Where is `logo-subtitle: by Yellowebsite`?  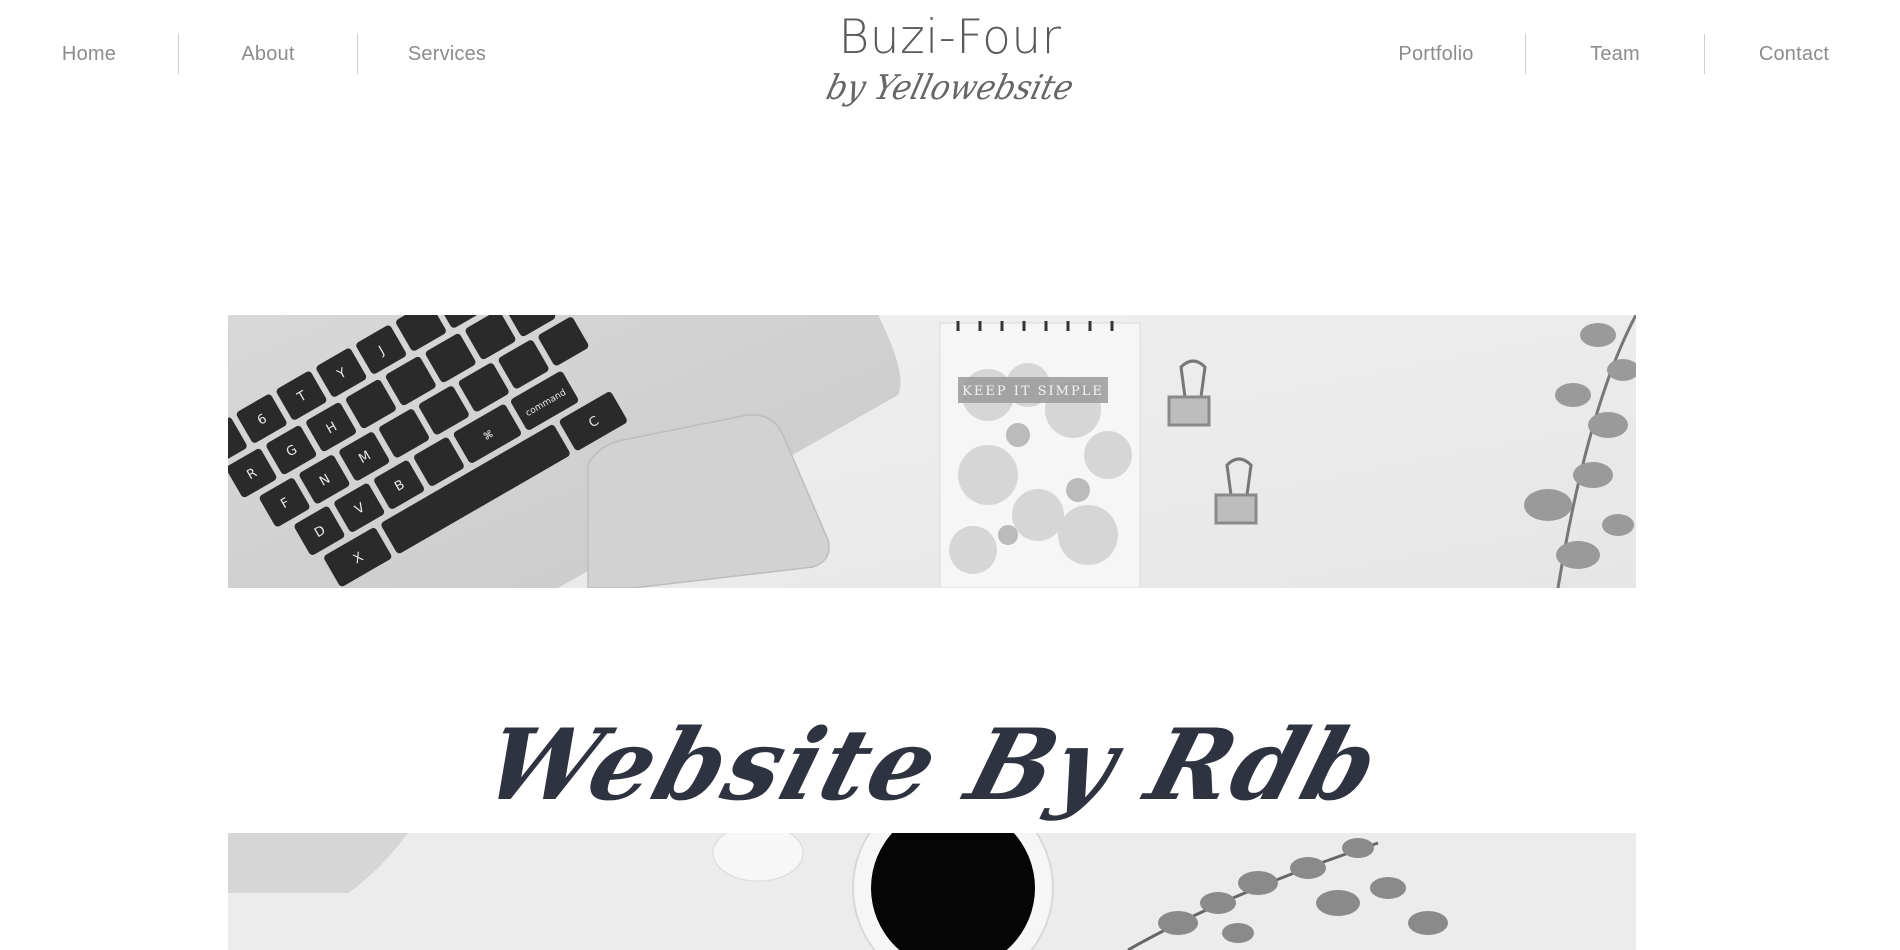 logo-subtitle: by Yellowebsite is located at coordinates (950, 88).